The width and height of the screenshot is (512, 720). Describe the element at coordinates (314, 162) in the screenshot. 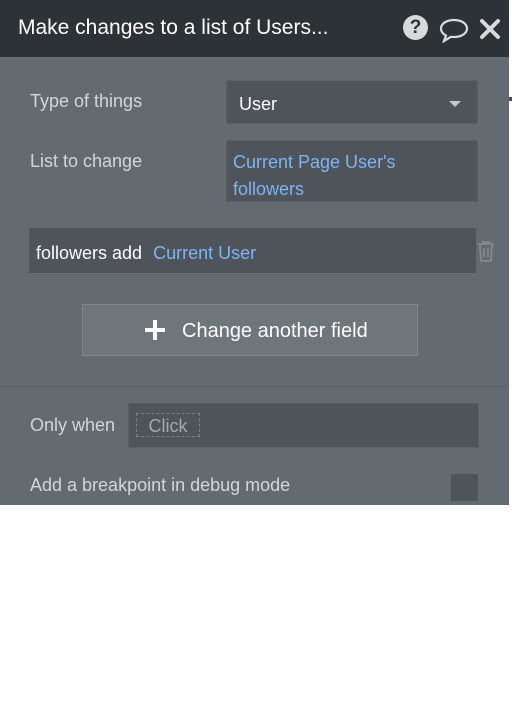

I see `list-to-change-line-1: Current Page User's` at that location.